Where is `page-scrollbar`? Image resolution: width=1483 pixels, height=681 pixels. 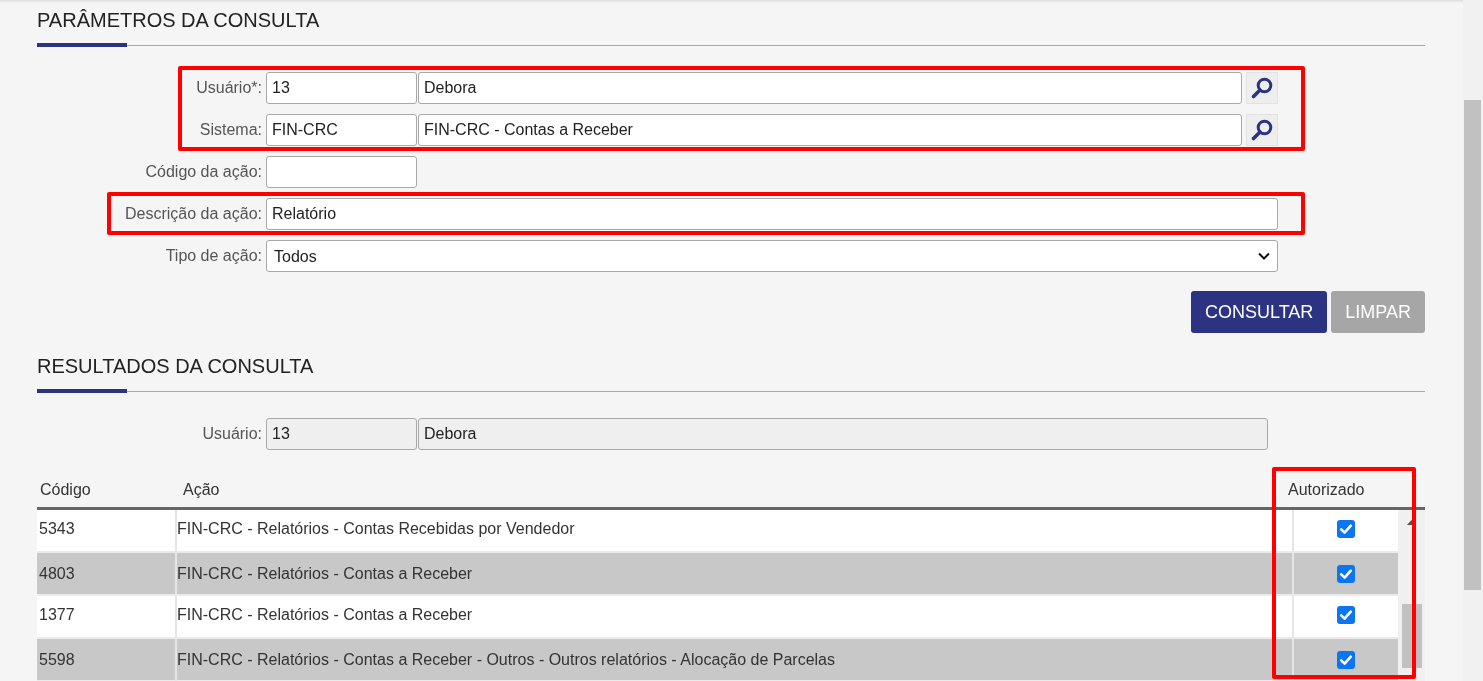
page-scrollbar is located at coordinates (1473, 340).